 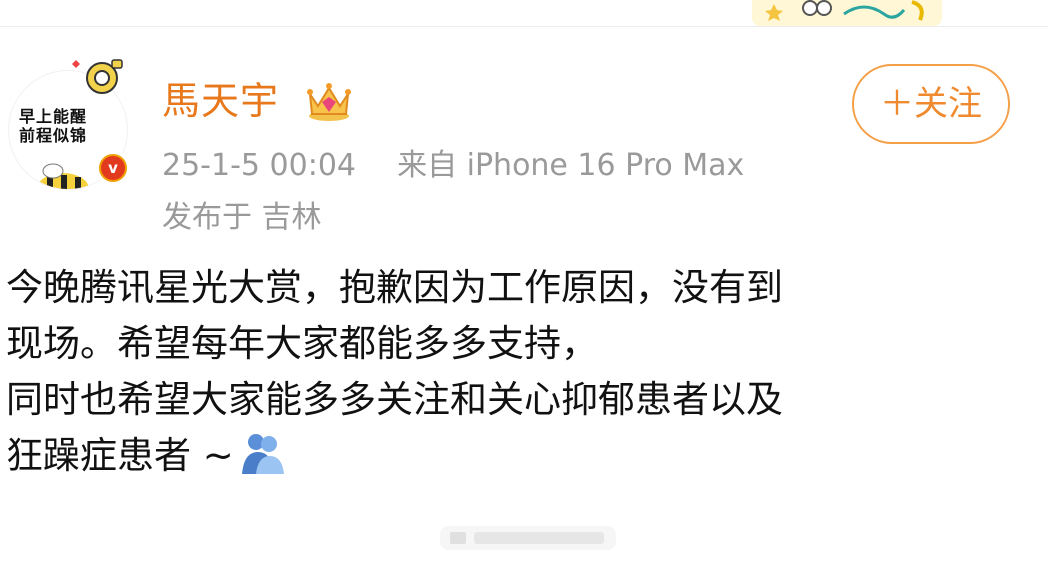 I want to click on post-location: 发布于 吉林, so click(x=242, y=217).